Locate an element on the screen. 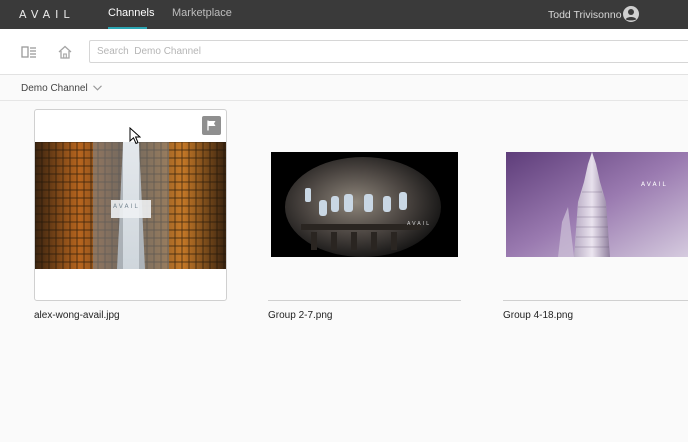 The height and width of the screenshot is (442, 688). sidebar-toggle-icon is located at coordinates (29, 52).